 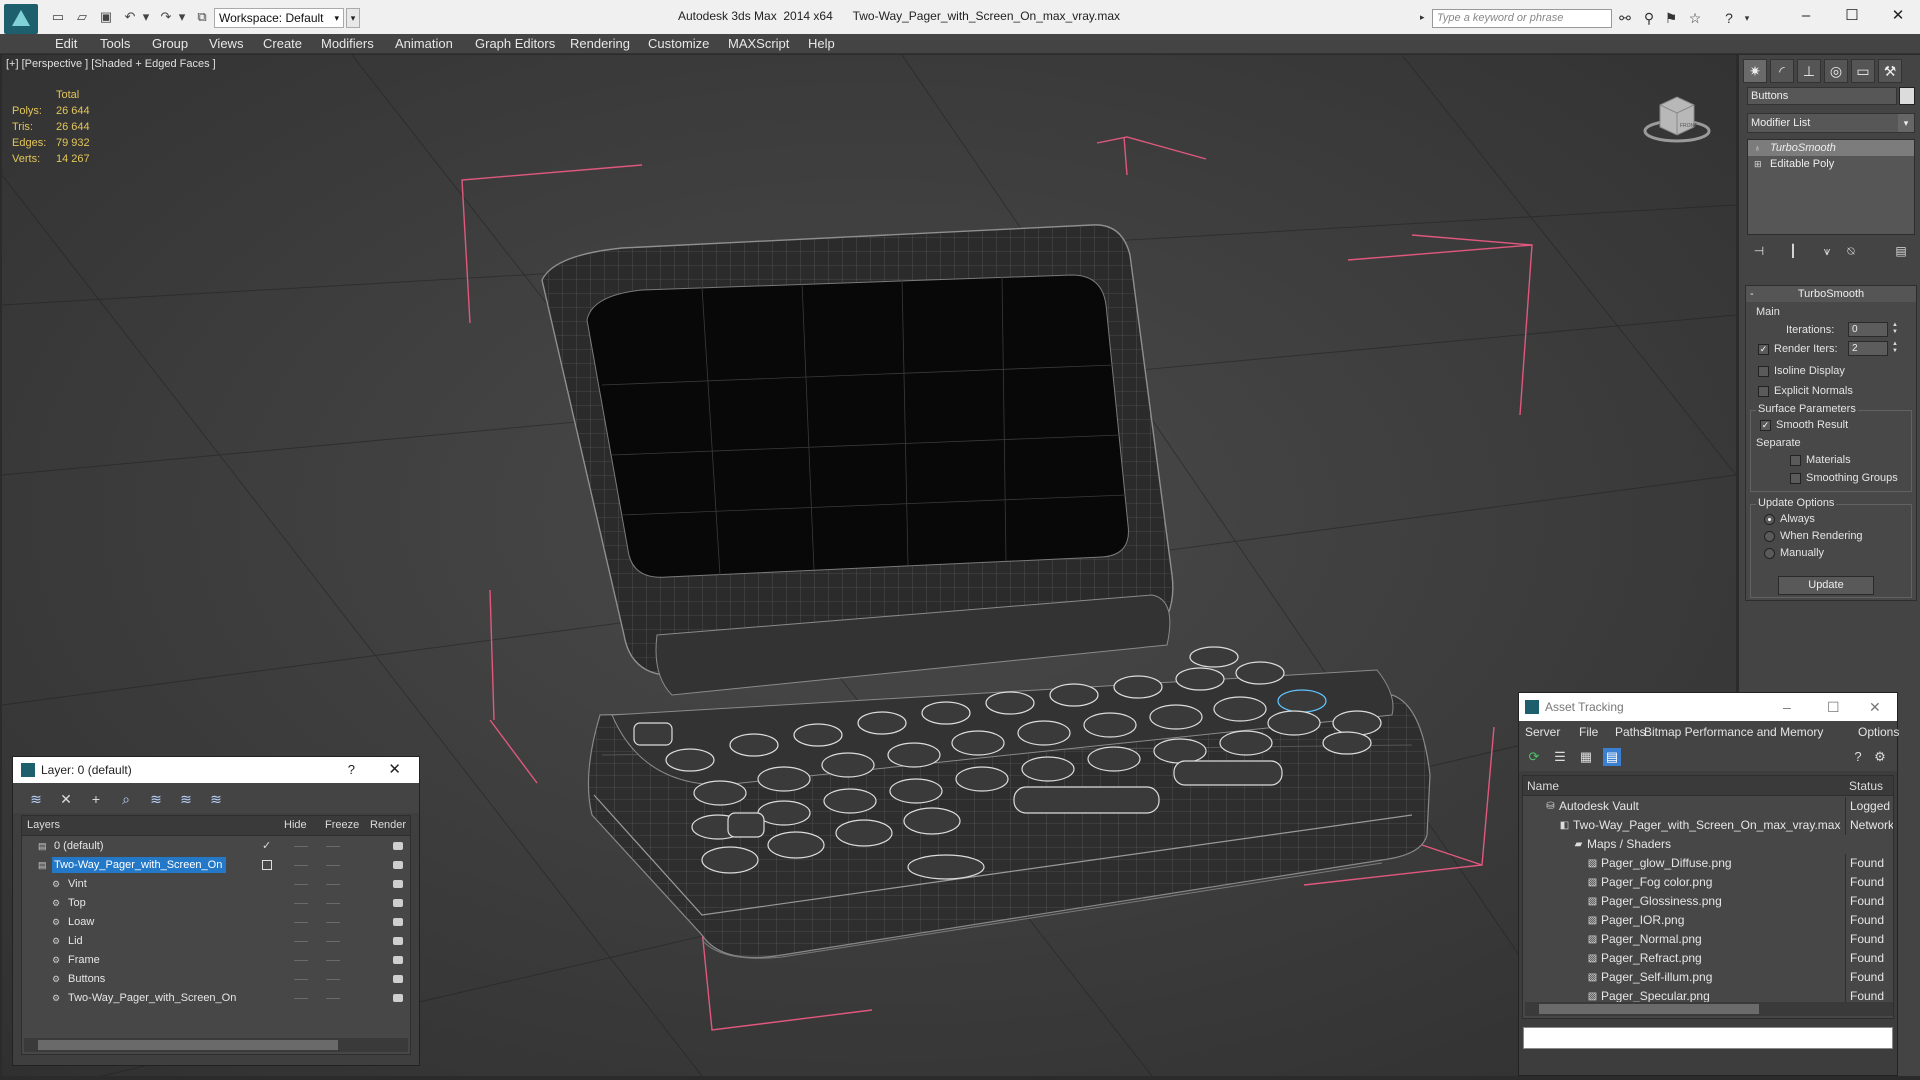 What do you see at coordinates (1708, 958) in the screenshot?
I see `asset-row: ▧ Pager_Refract.png Found` at bounding box center [1708, 958].